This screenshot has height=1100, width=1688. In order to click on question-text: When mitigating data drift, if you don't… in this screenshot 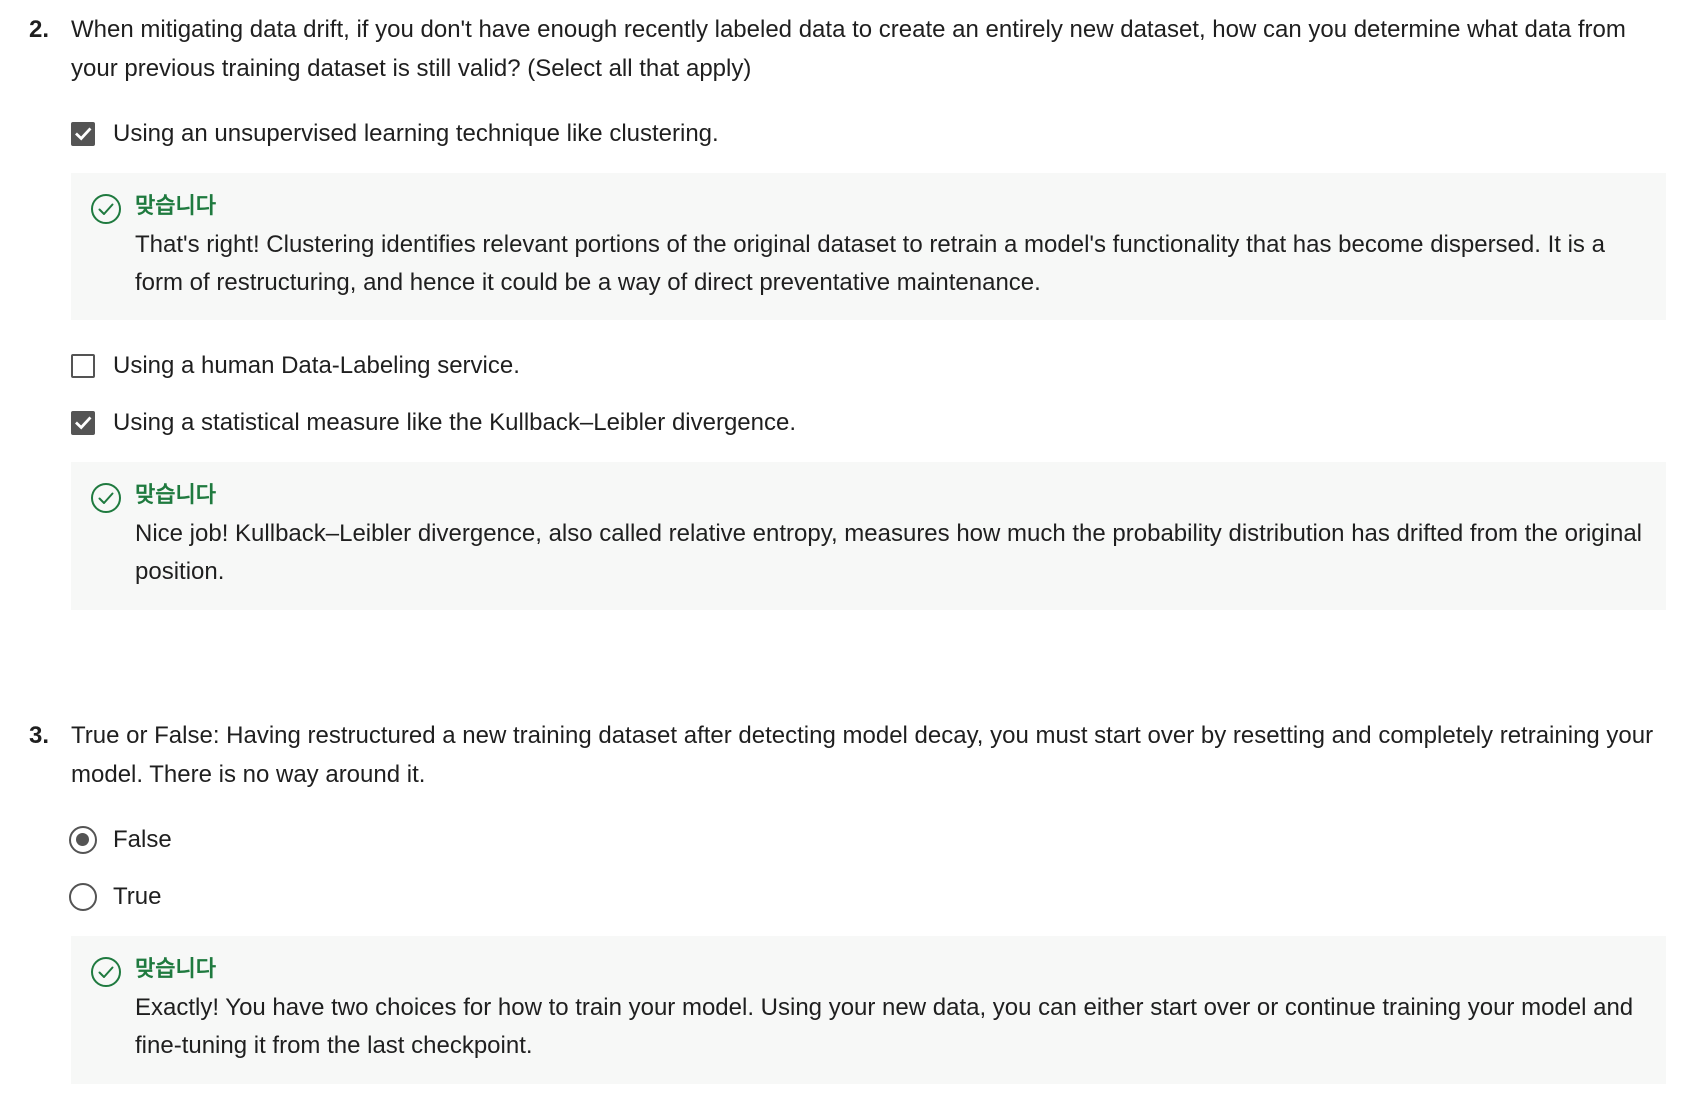, I will do `click(848, 49)`.